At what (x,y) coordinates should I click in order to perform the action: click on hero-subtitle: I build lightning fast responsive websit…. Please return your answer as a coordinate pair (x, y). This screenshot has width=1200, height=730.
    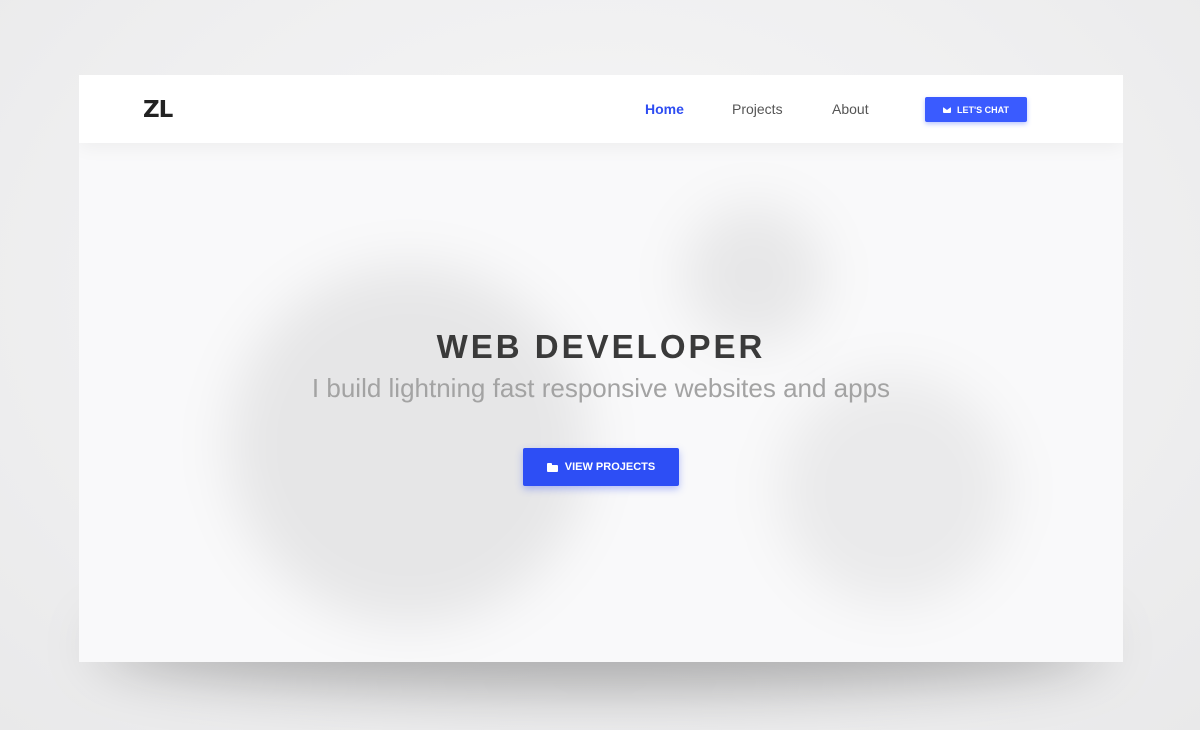
    Looking at the image, I should click on (601, 388).